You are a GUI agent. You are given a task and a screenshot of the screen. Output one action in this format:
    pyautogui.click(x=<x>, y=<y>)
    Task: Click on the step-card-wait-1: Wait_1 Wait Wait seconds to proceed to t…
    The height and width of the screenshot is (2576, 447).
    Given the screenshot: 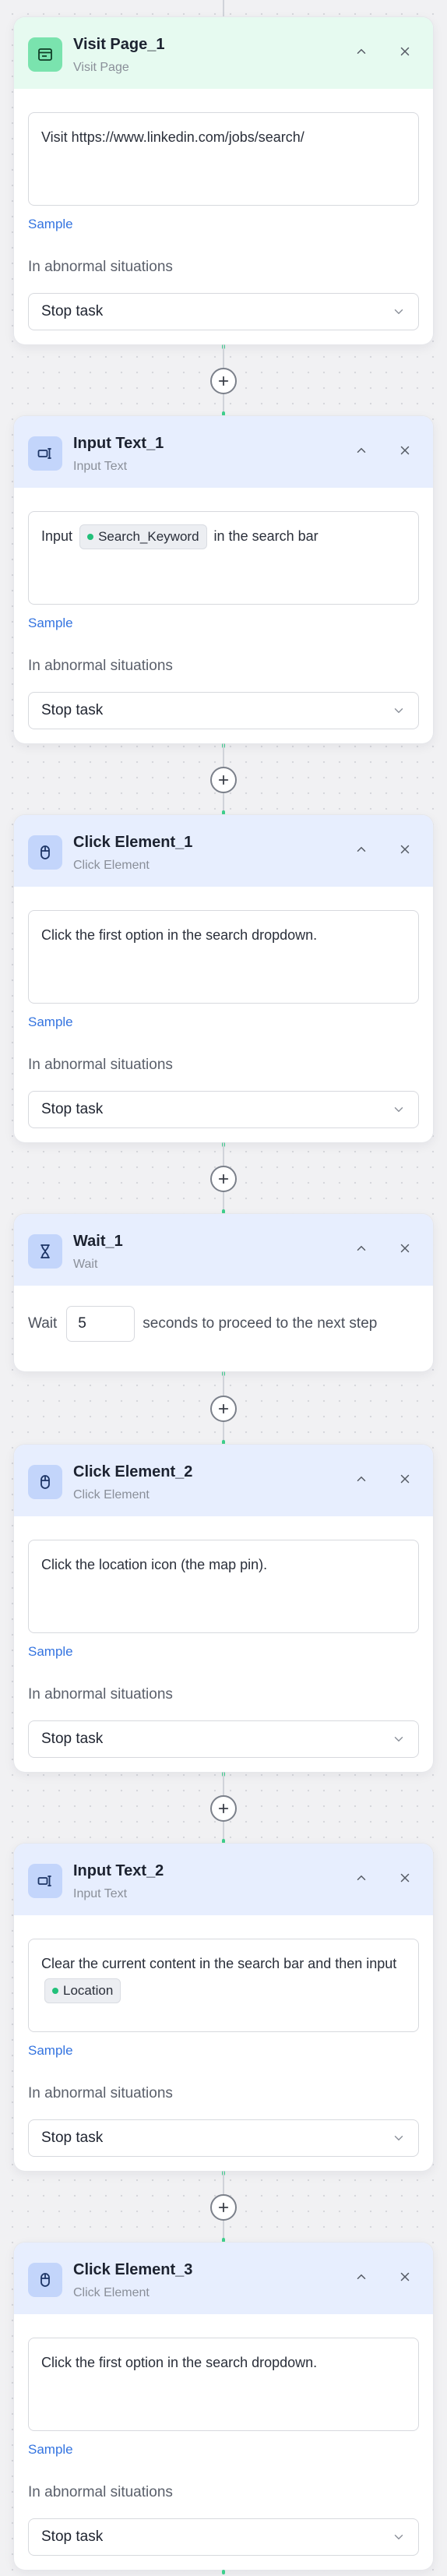 What is the action you would take?
    pyautogui.click(x=223, y=1292)
    